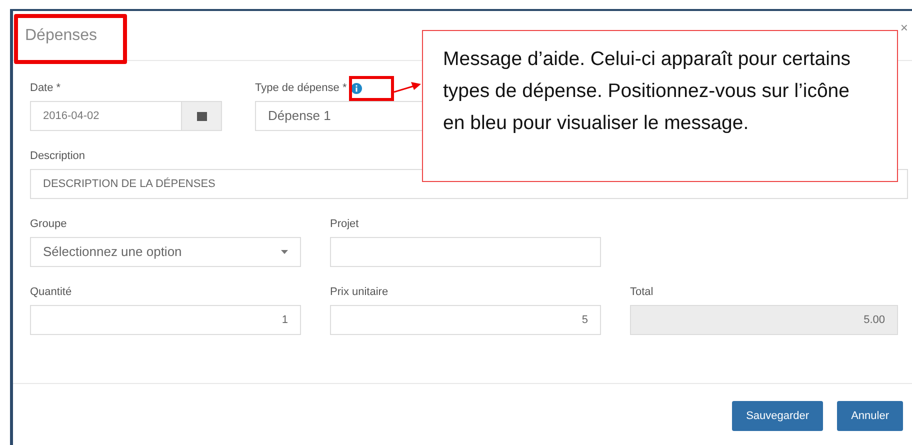  What do you see at coordinates (356, 88) in the screenshot?
I see `info-icon` at bounding box center [356, 88].